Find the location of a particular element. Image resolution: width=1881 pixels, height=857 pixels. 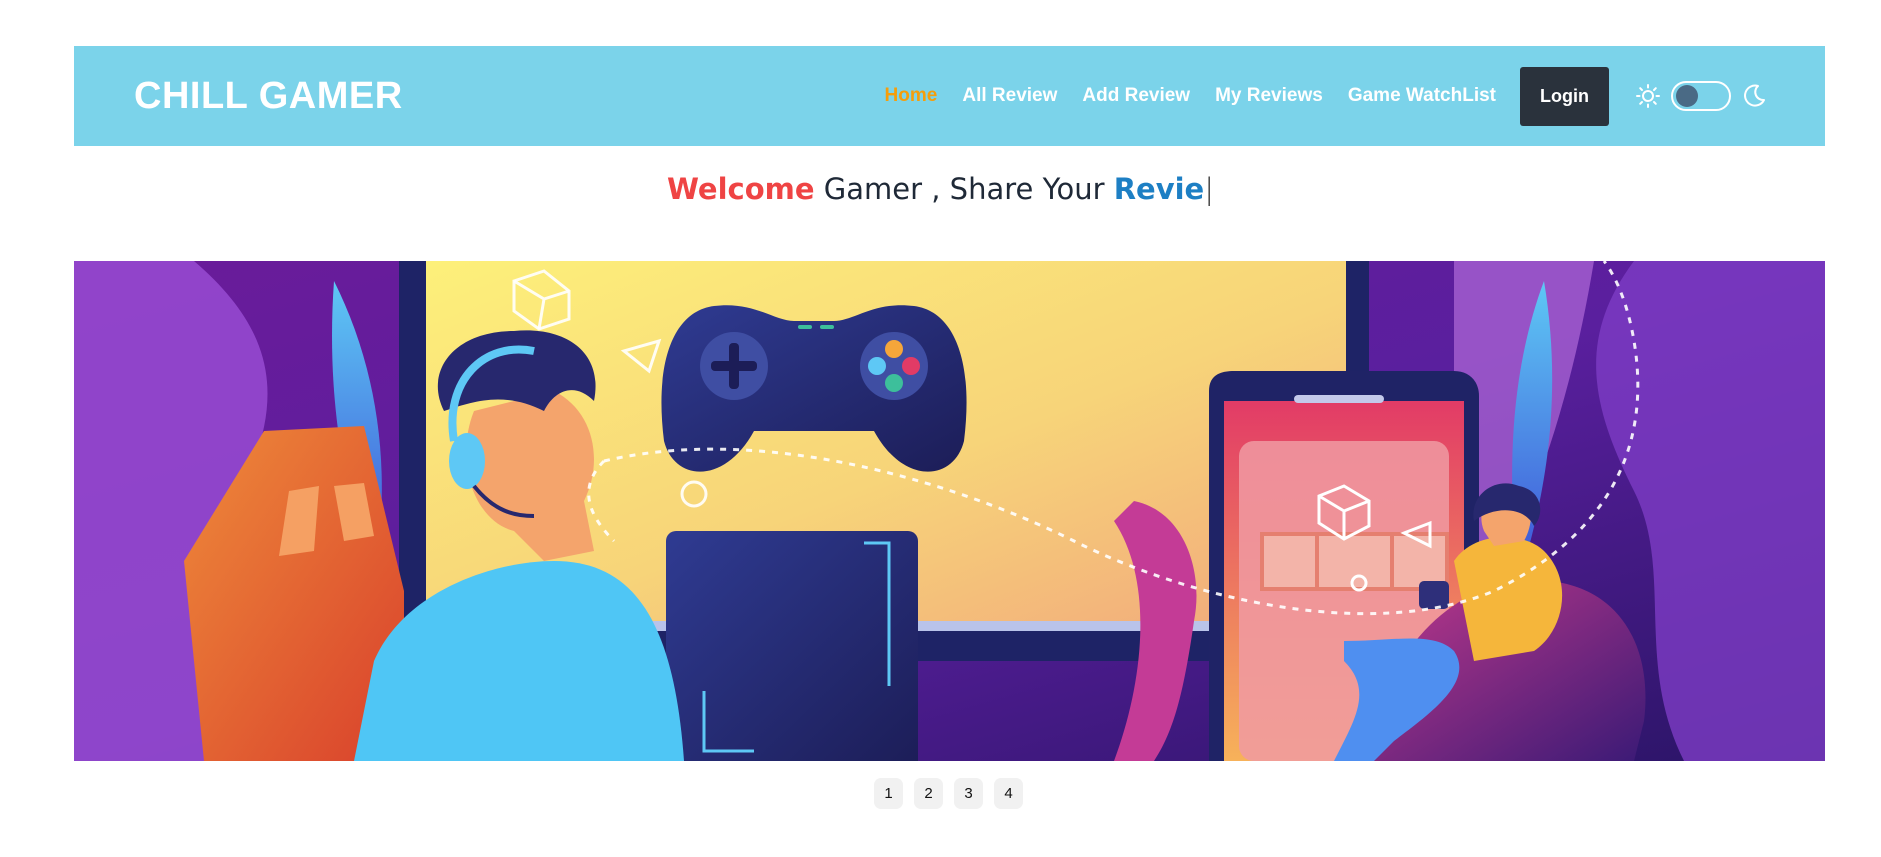

carousel-page-1: 1 is located at coordinates (888, 793).